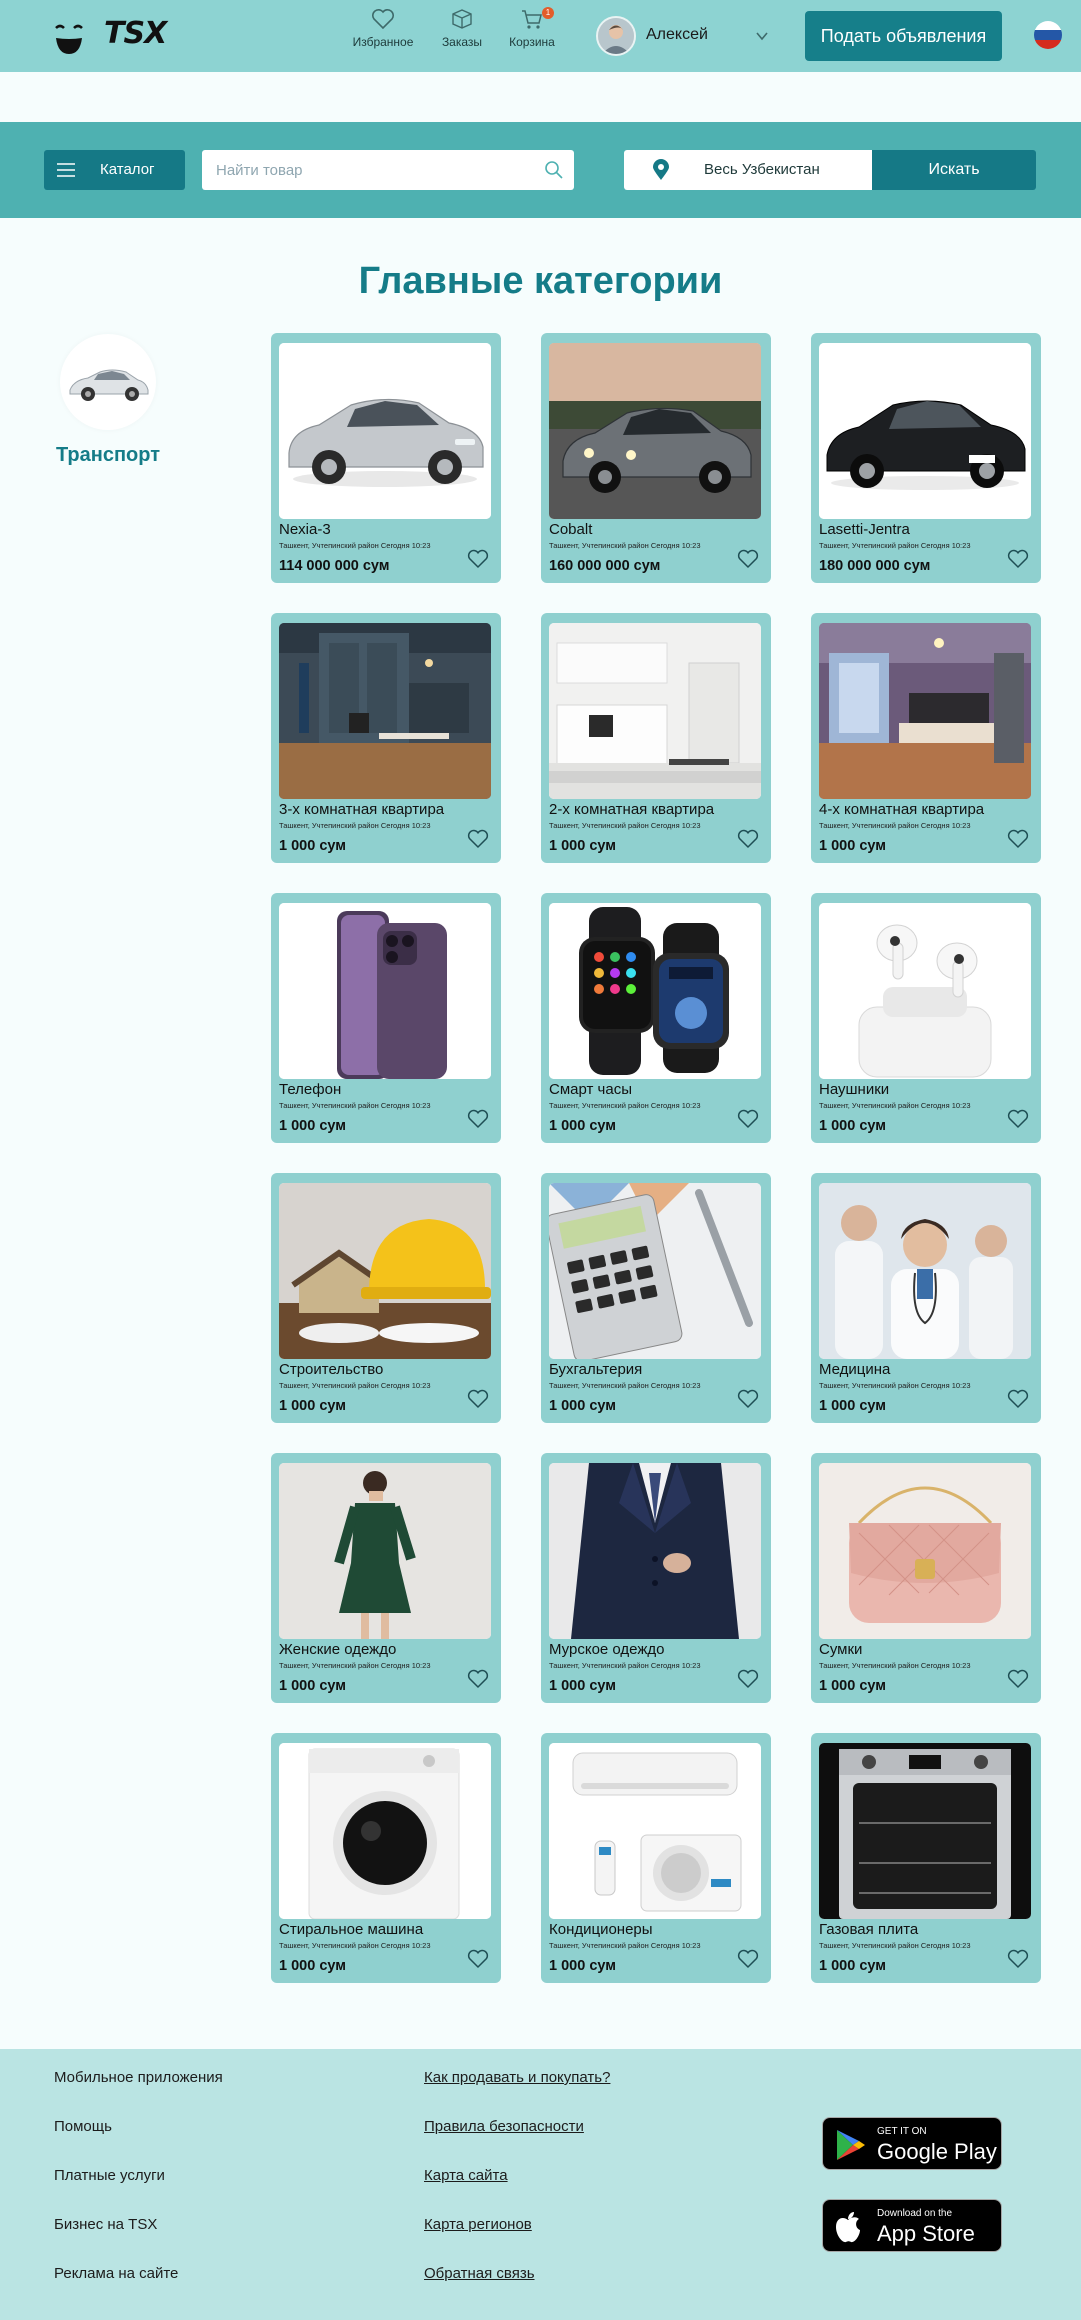 This screenshot has height=2320, width=1081. I want to click on user-menu: Алексей, so click(686, 36).